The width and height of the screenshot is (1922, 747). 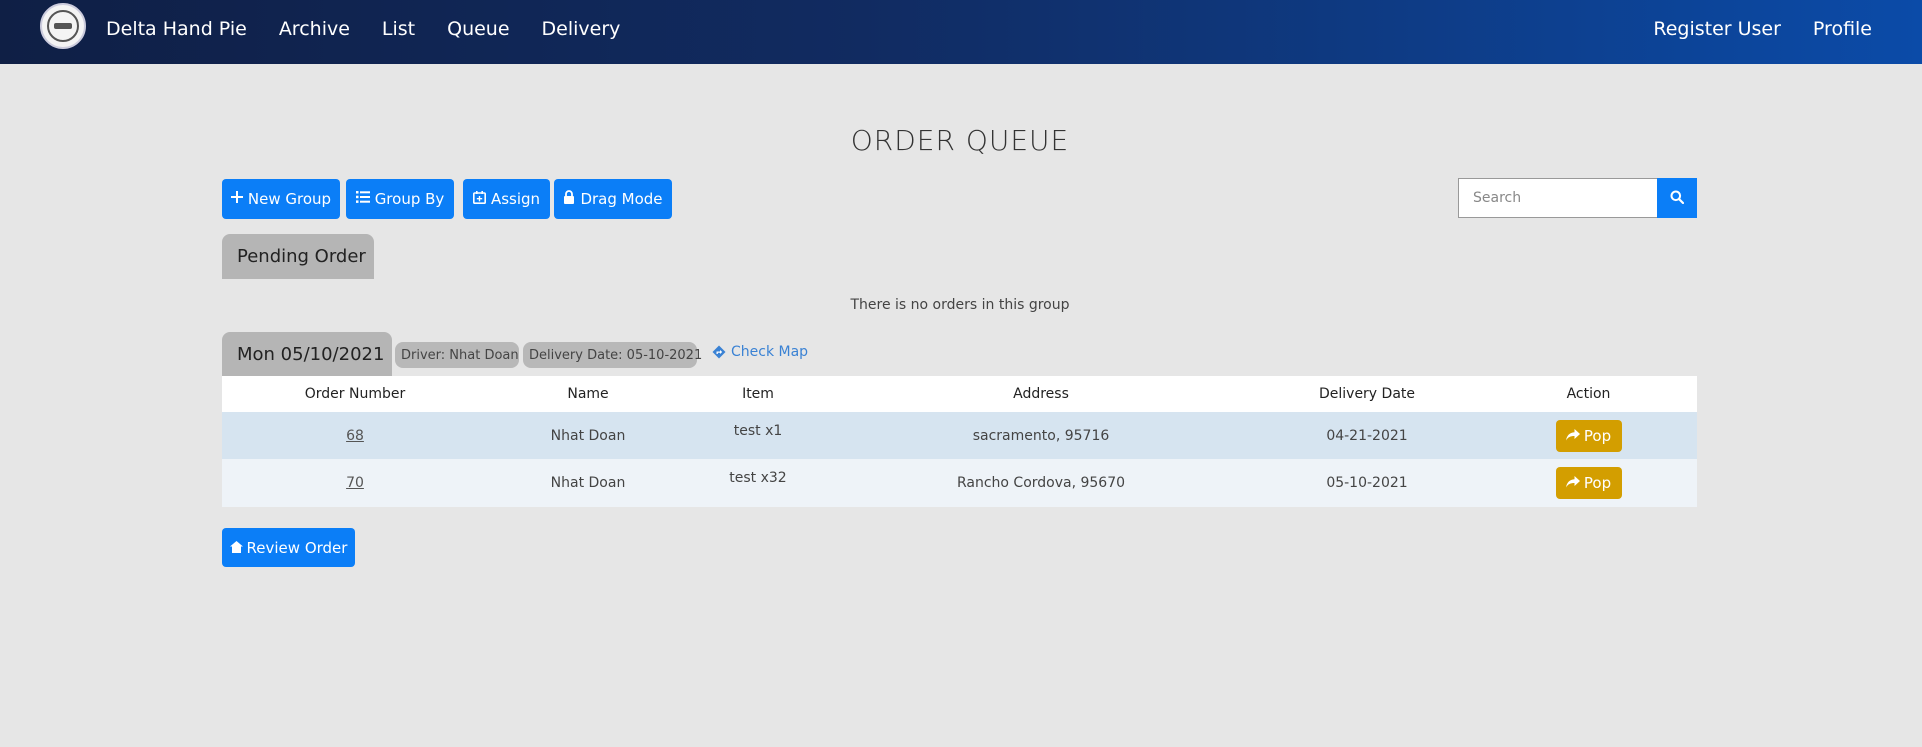 I want to click on search-input, so click(x=1558, y=198).